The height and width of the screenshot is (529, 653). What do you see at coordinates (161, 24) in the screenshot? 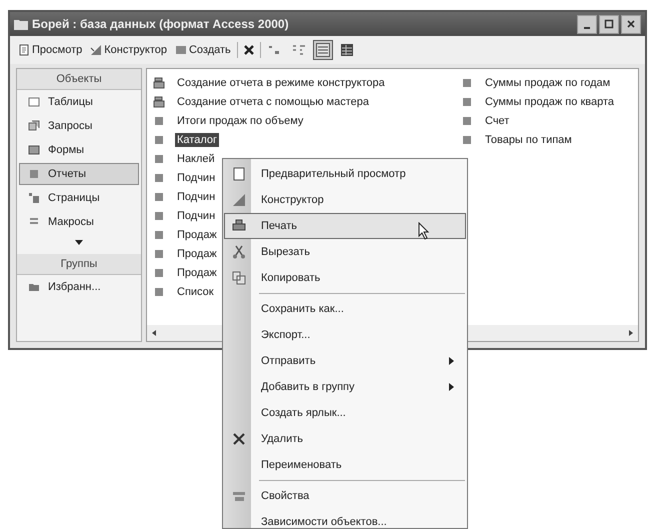
I see `window-title: Борей : база данных (формат Access 2000)` at bounding box center [161, 24].